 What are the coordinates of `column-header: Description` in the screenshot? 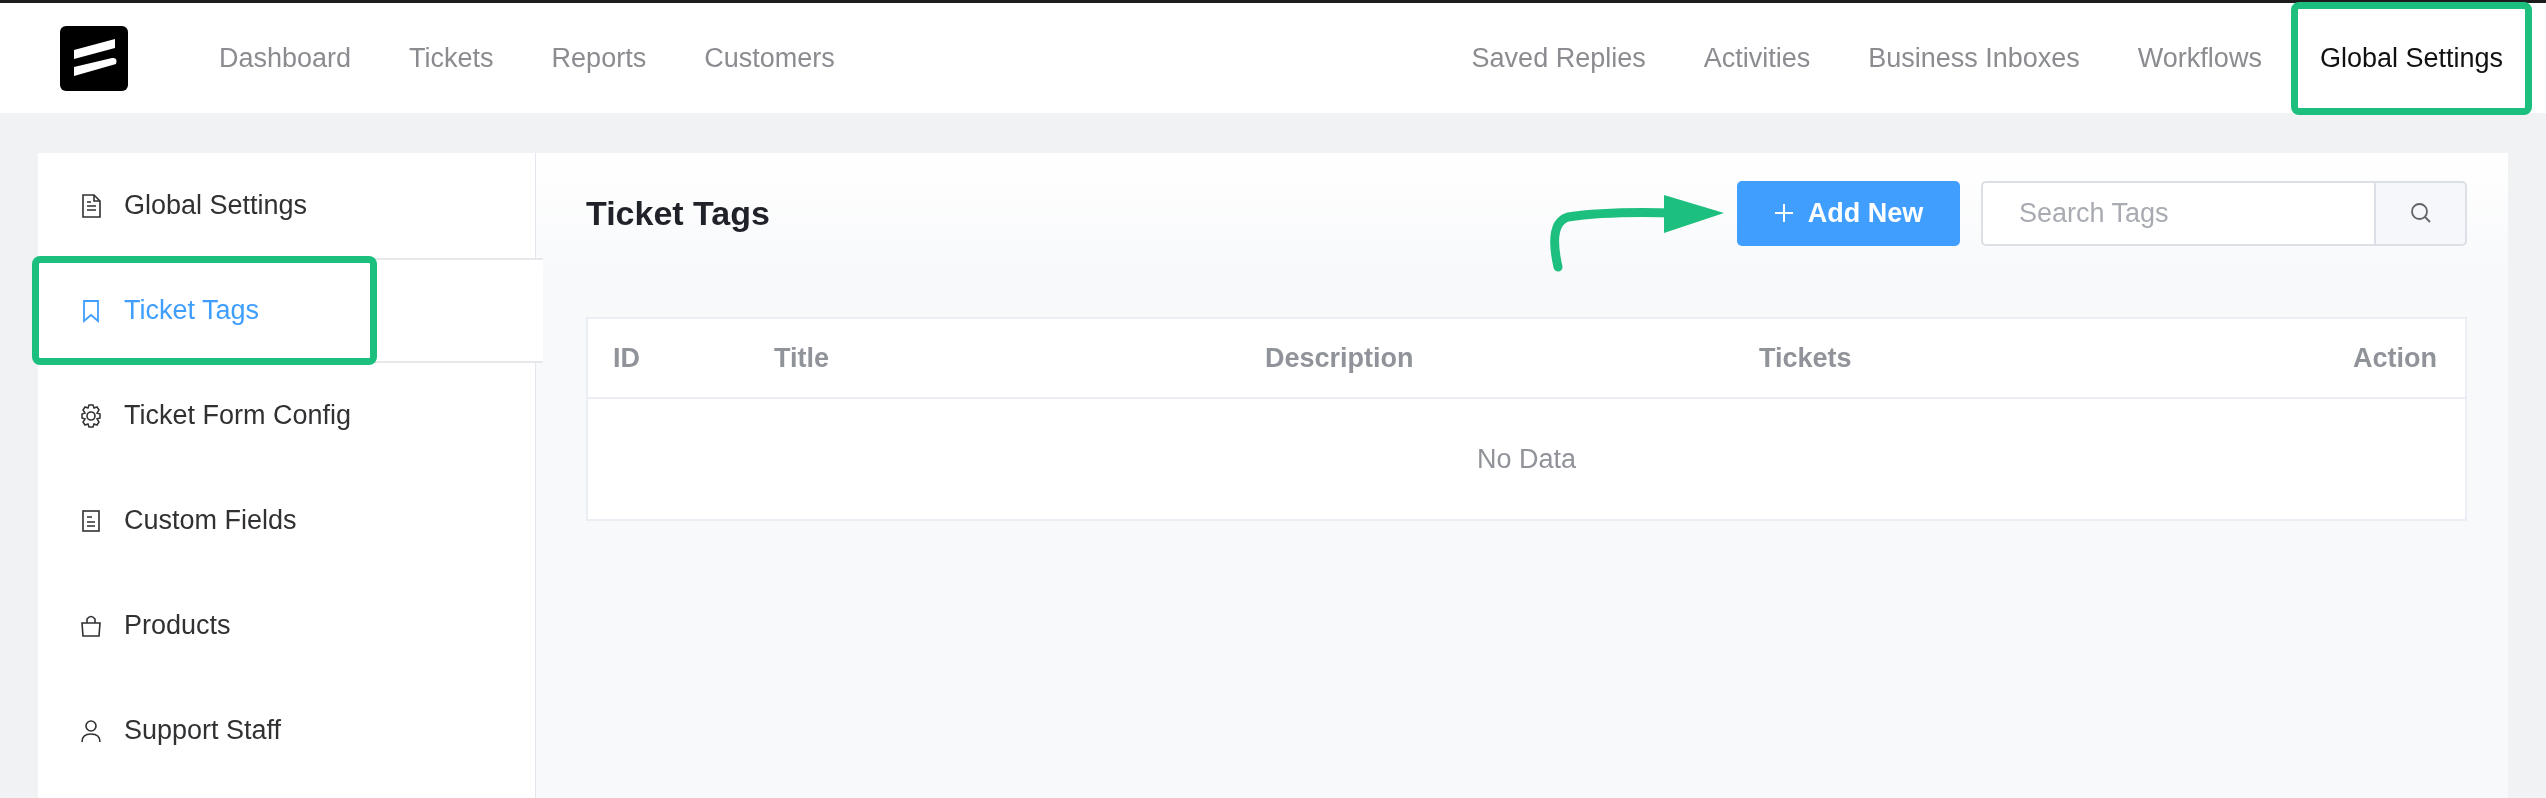 It's located at (1339, 357).